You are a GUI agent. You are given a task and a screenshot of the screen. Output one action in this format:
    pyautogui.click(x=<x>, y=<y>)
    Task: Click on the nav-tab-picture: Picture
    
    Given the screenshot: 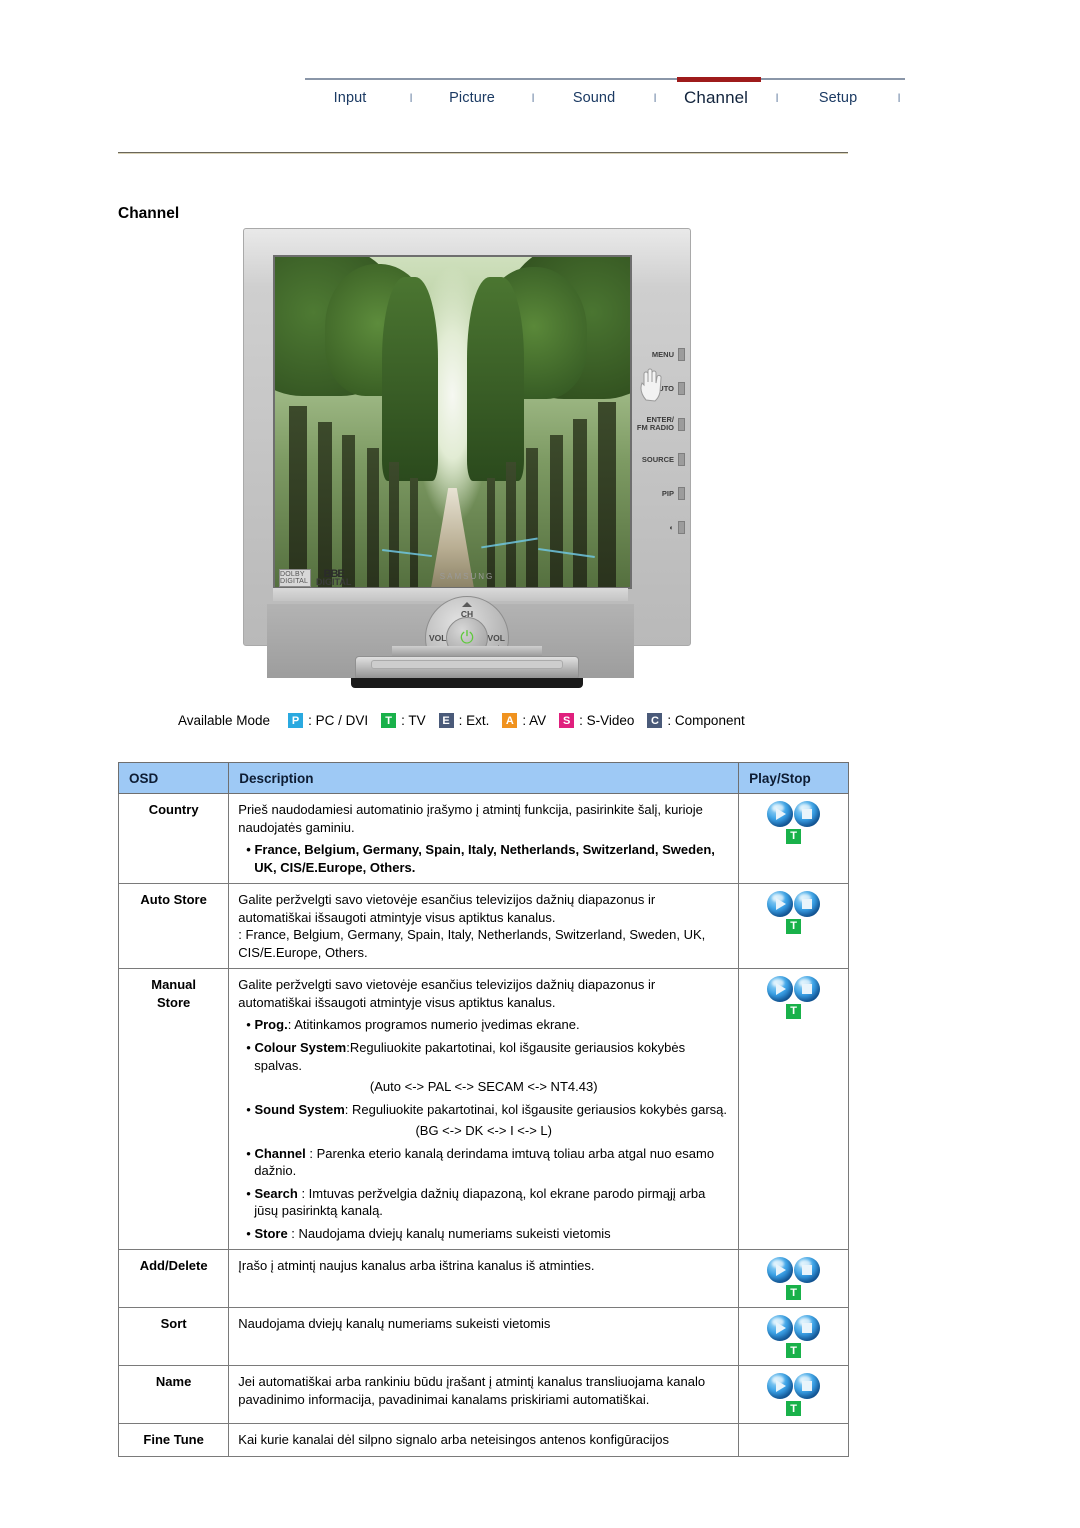 What is the action you would take?
    pyautogui.click(x=472, y=92)
    